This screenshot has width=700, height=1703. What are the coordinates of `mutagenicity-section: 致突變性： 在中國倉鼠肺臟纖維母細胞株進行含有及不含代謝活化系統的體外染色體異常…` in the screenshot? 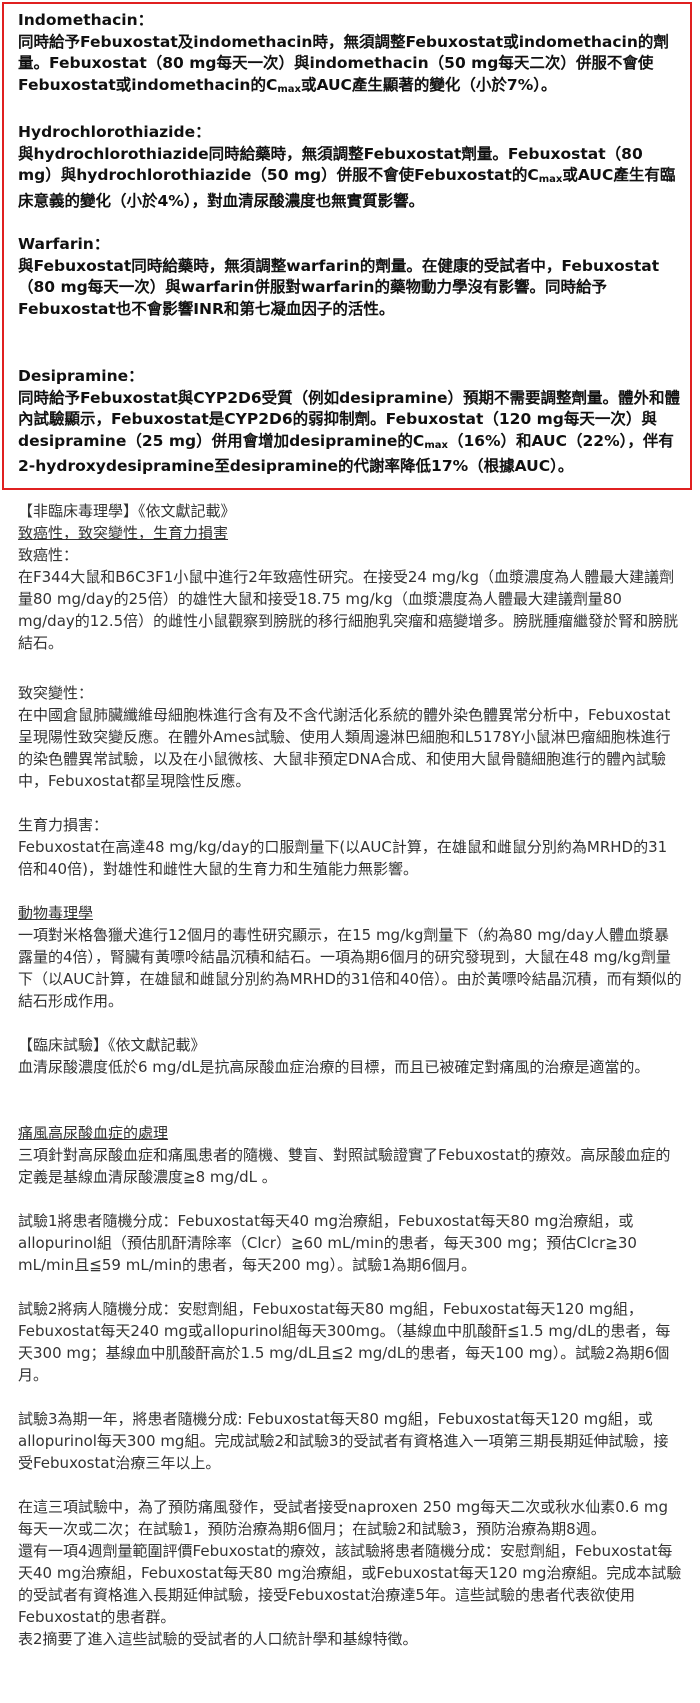 It's located at (350, 737).